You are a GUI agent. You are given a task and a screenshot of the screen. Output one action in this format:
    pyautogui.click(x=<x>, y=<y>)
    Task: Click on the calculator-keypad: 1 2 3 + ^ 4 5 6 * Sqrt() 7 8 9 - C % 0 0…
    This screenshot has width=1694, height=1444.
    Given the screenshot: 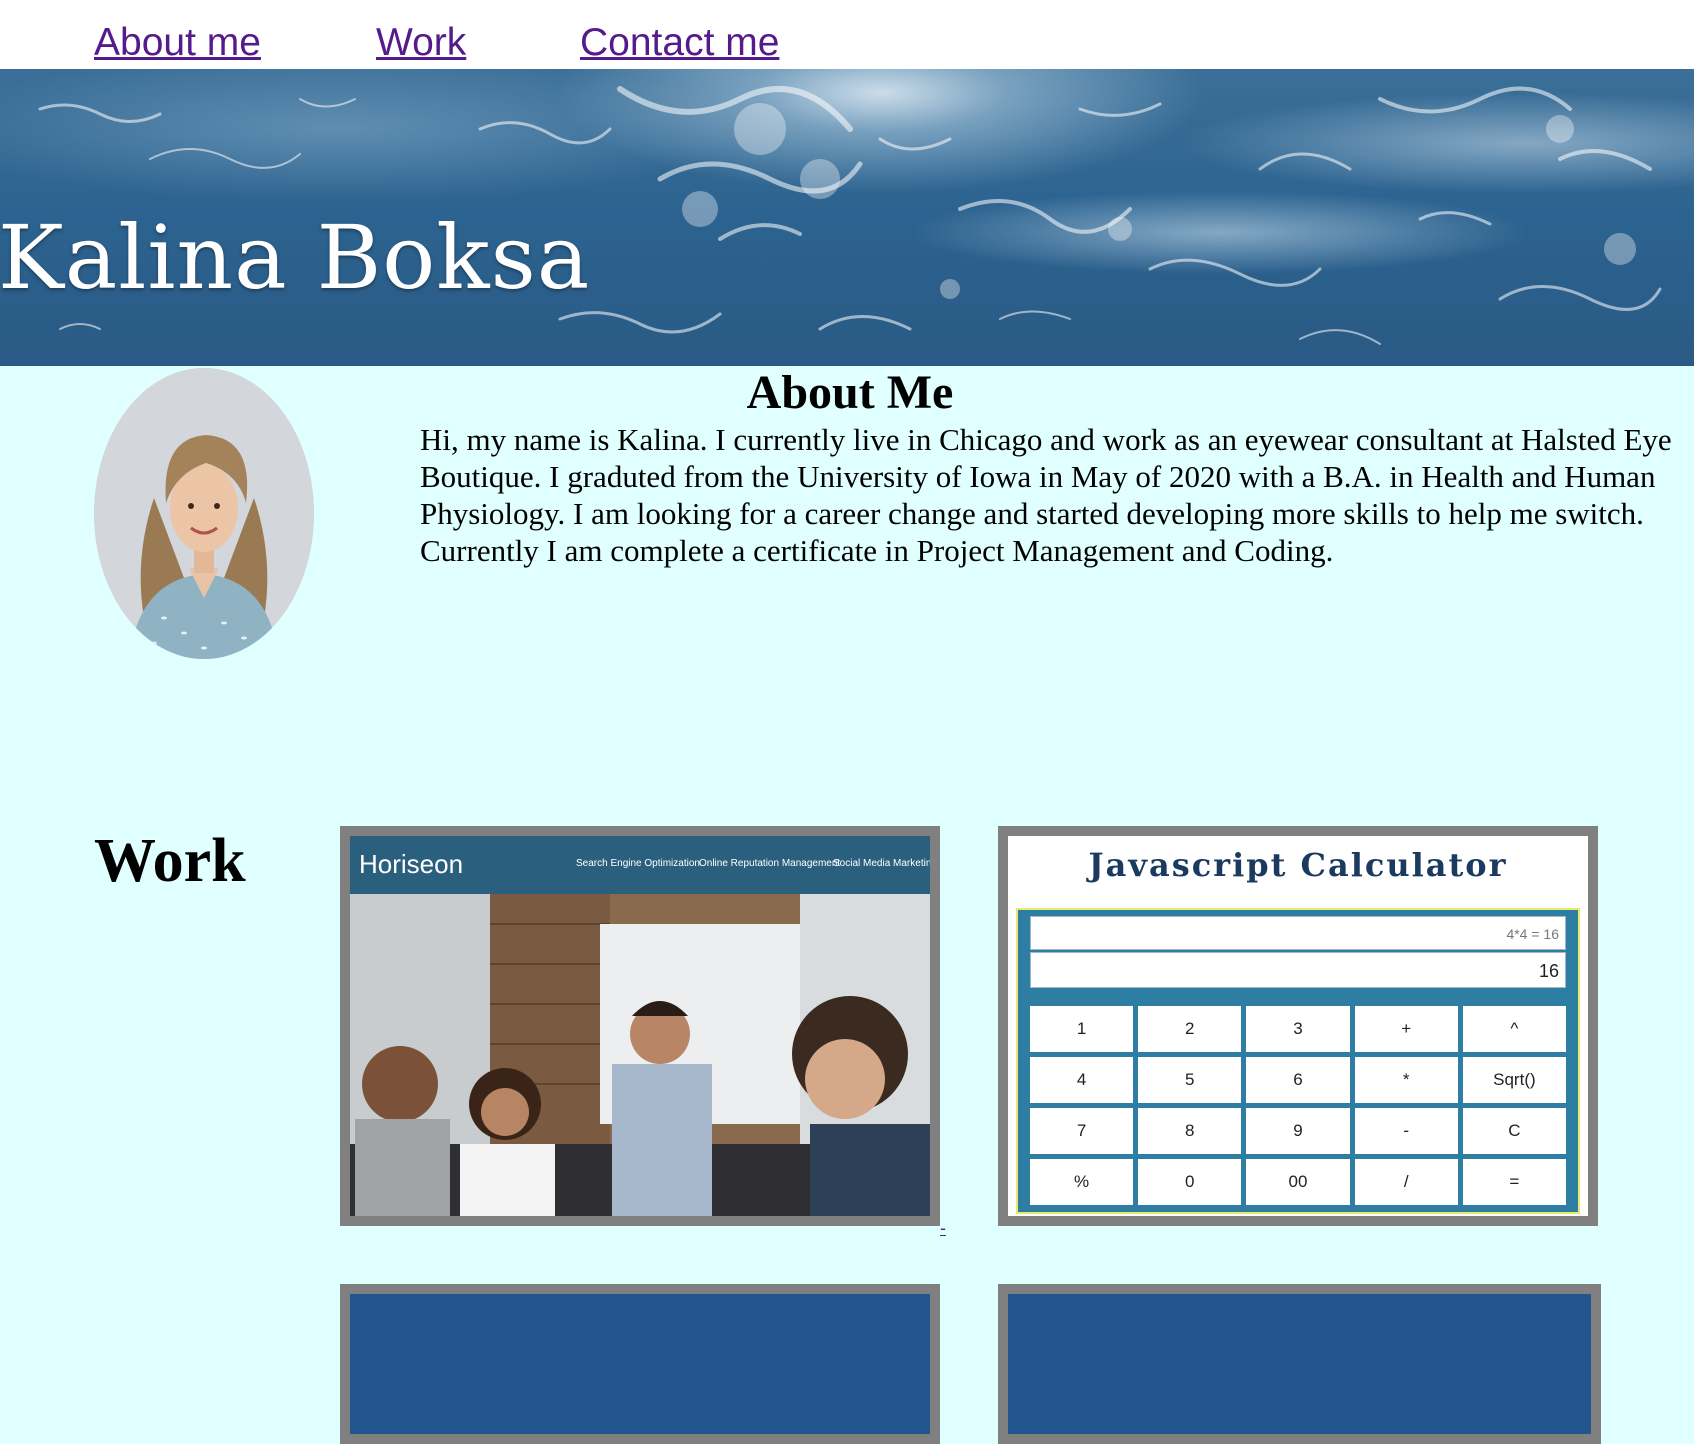 What is the action you would take?
    pyautogui.click(x=1298, y=1105)
    